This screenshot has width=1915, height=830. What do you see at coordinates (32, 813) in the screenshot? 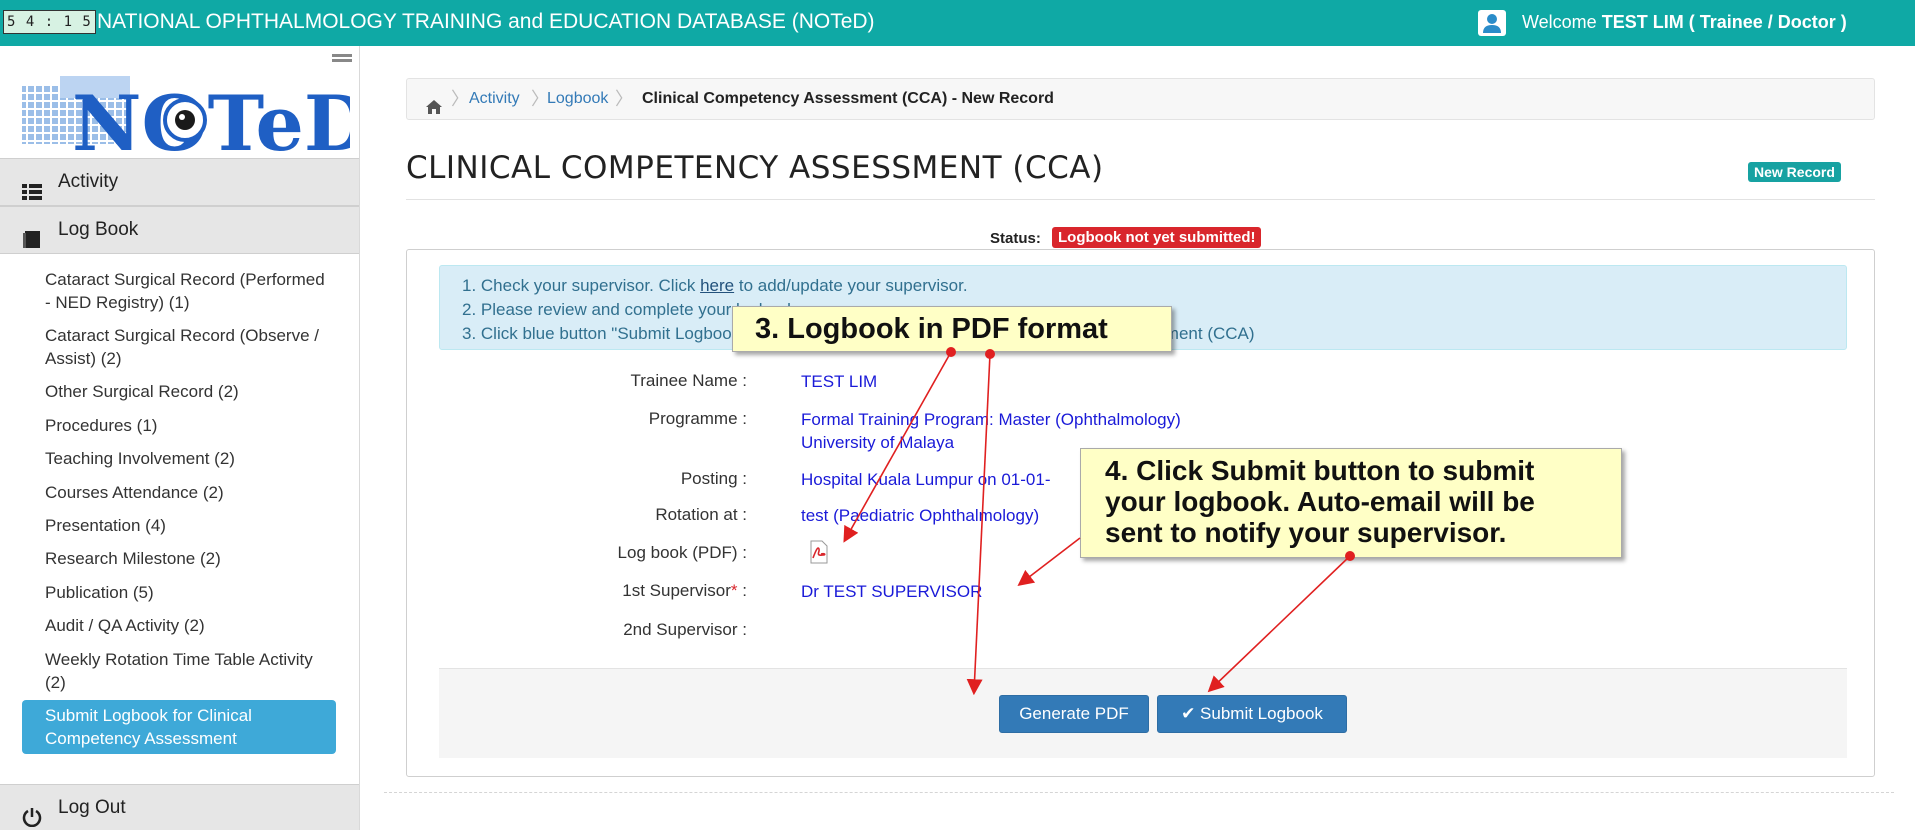
I see `power-icon` at bounding box center [32, 813].